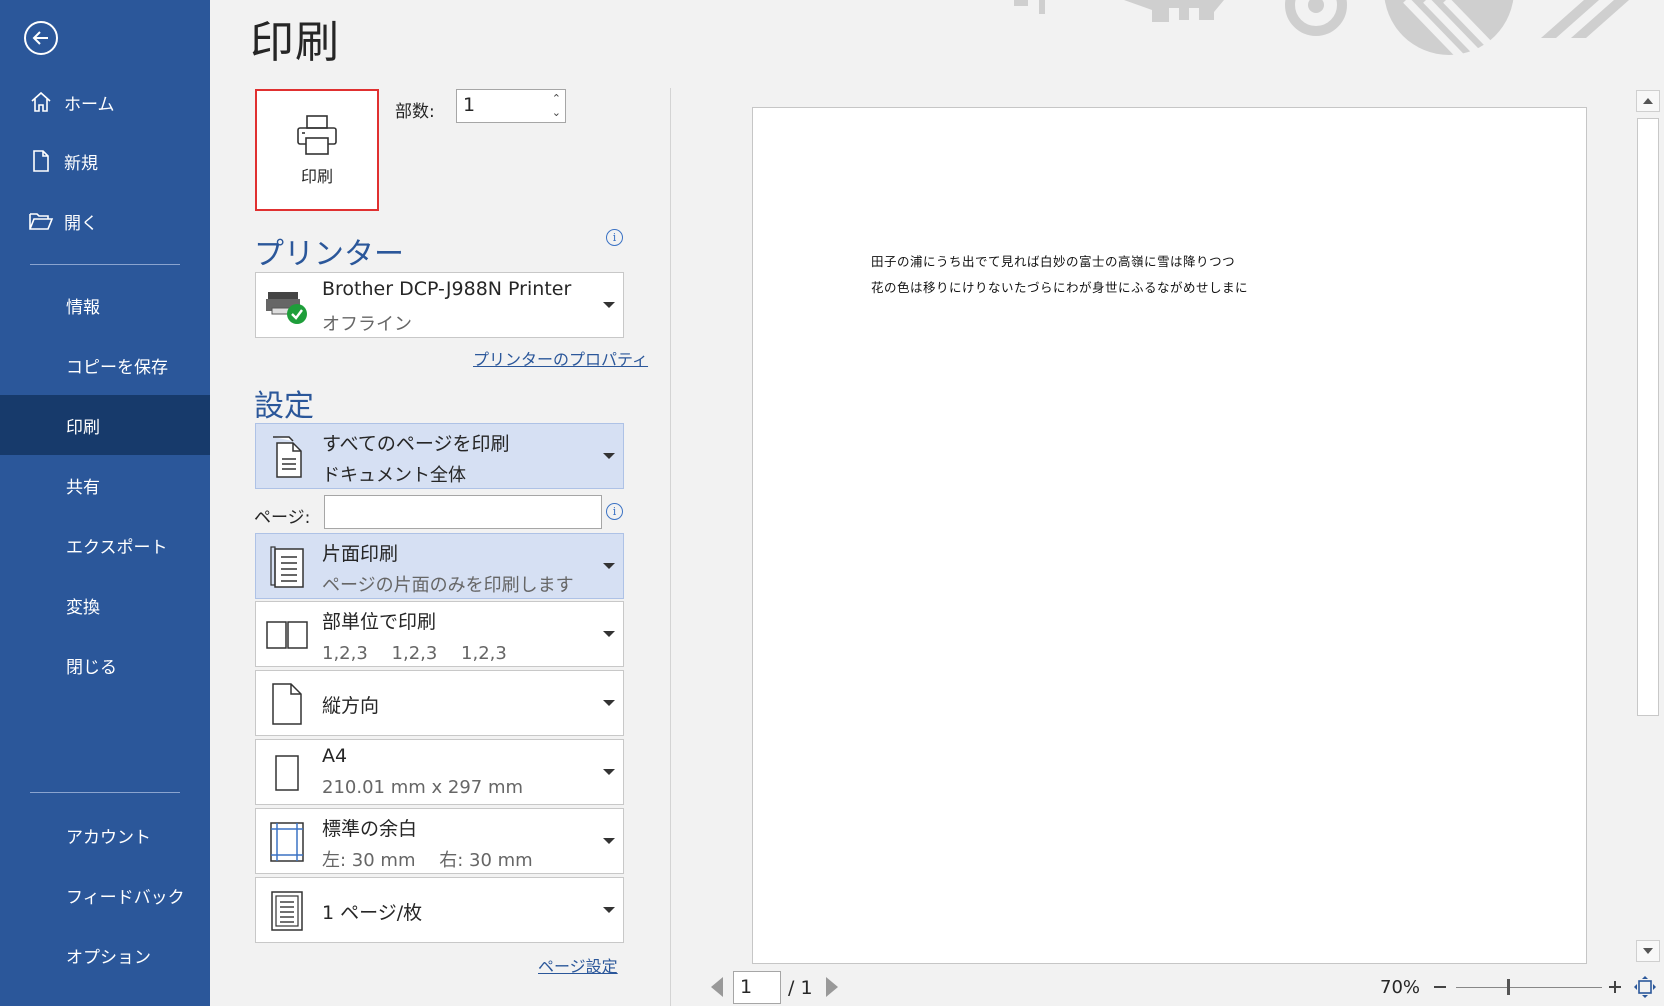  Describe the element at coordinates (469, 105) in the screenshot. I see `copies-value: 1` at that location.